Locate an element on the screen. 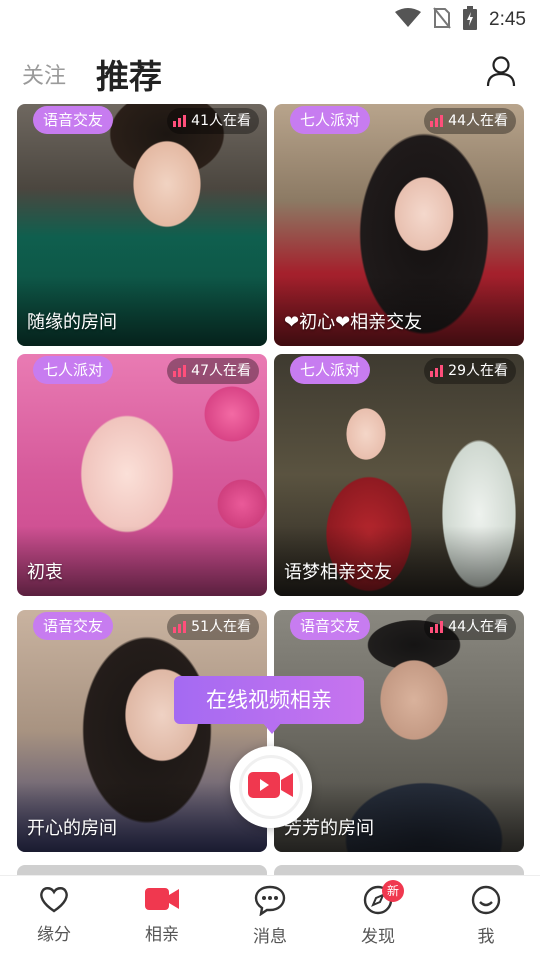 This screenshot has height=960, width=540. nav-item-discover: 新 发现 is located at coordinates (378, 917).